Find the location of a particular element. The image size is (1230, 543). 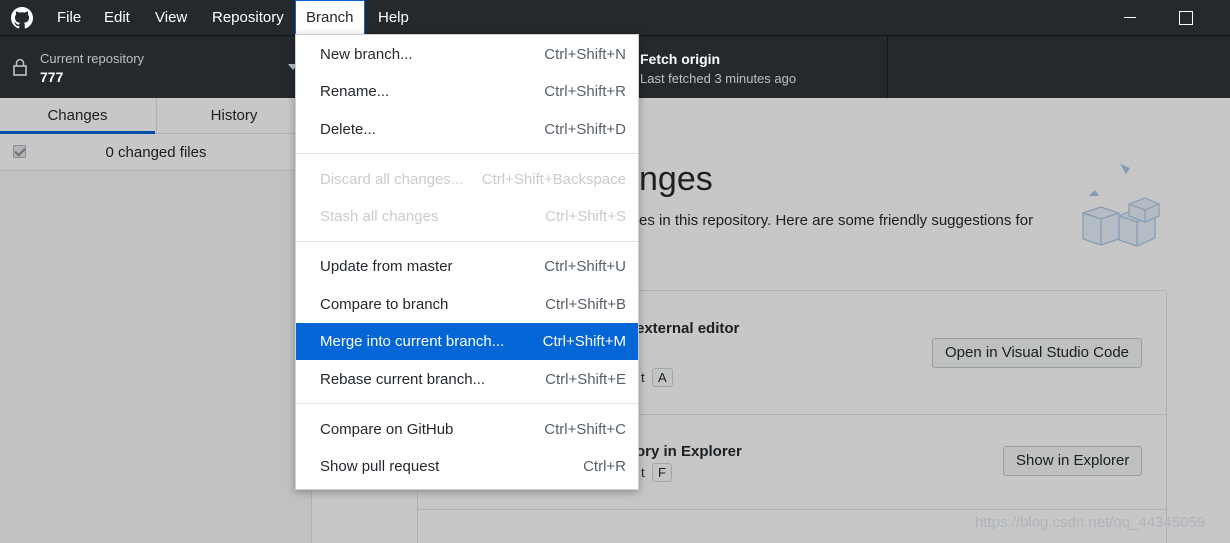

menu-item-accelerator: Ctrl+Shift+S is located at coordinates (585, 216).